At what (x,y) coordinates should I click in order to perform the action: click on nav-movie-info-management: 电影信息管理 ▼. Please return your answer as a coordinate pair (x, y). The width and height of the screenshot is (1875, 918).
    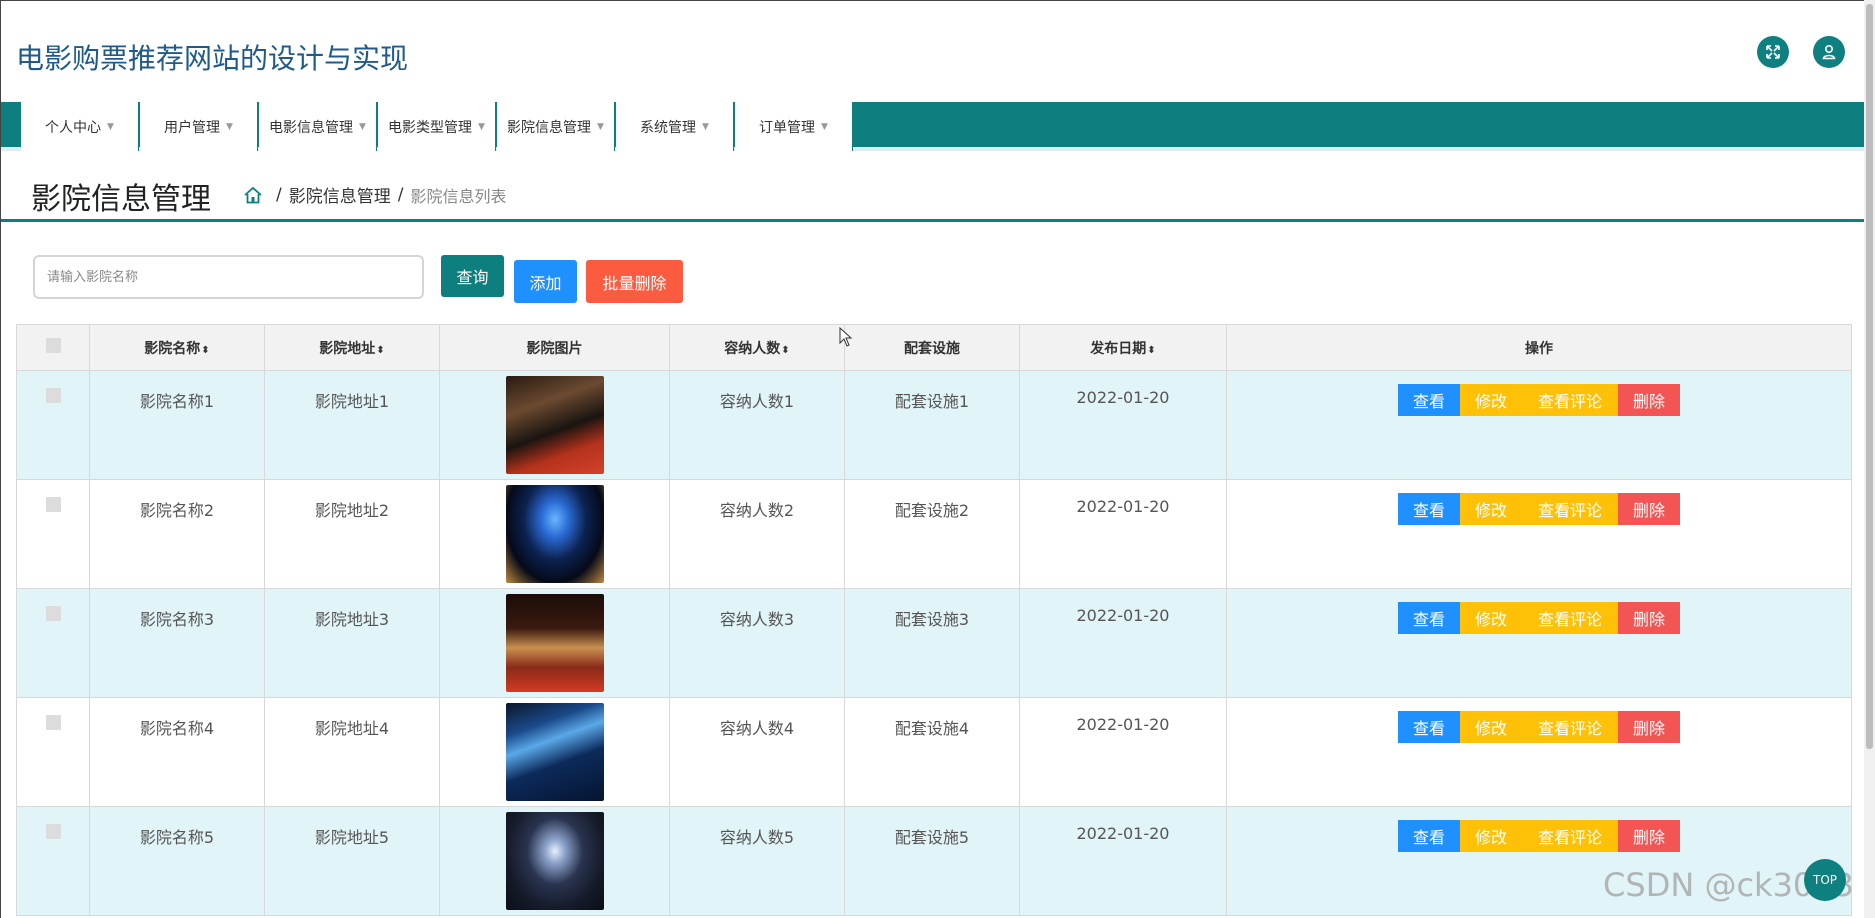
    Looking at the image, I should click on (318, 126).